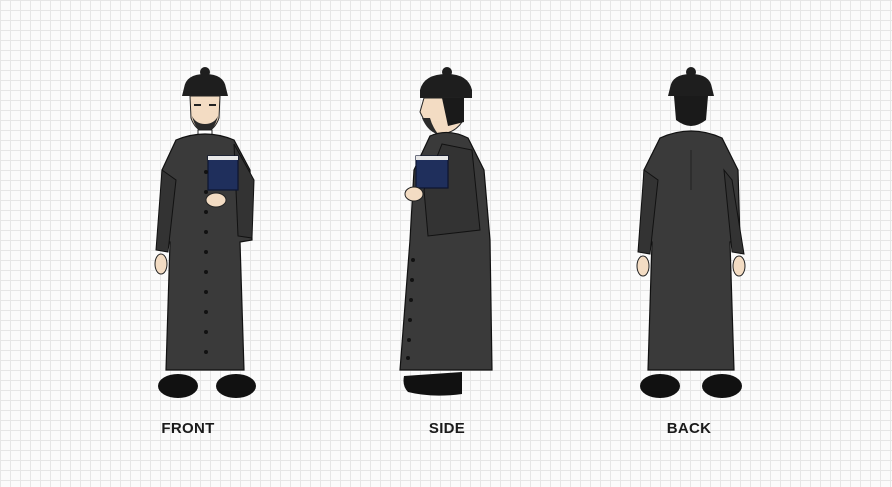  What do you see at coordinates (447, 428) in the screenshot?
I see `side-view-label: SIDE` at bounding box center [447, 428].